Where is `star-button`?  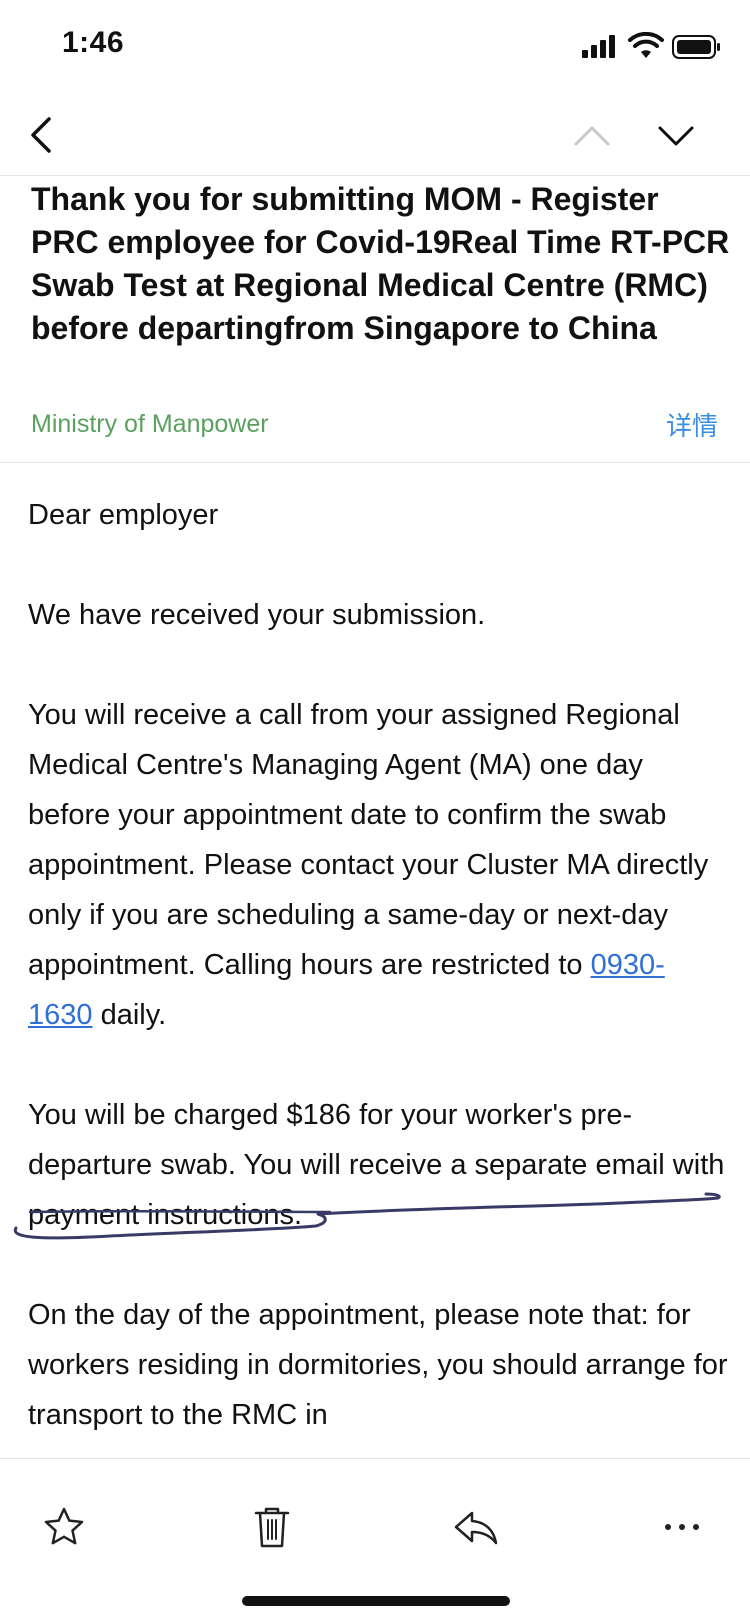
star-button is located at coordinates (64, 1527).